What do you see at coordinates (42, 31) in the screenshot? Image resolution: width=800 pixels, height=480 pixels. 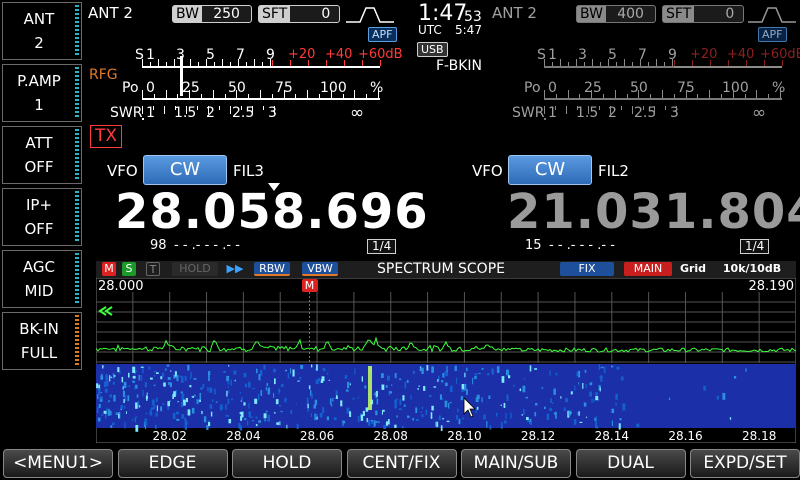 I see `sidebar-button-ant: ANT 2` at bounding box center [42, 31].